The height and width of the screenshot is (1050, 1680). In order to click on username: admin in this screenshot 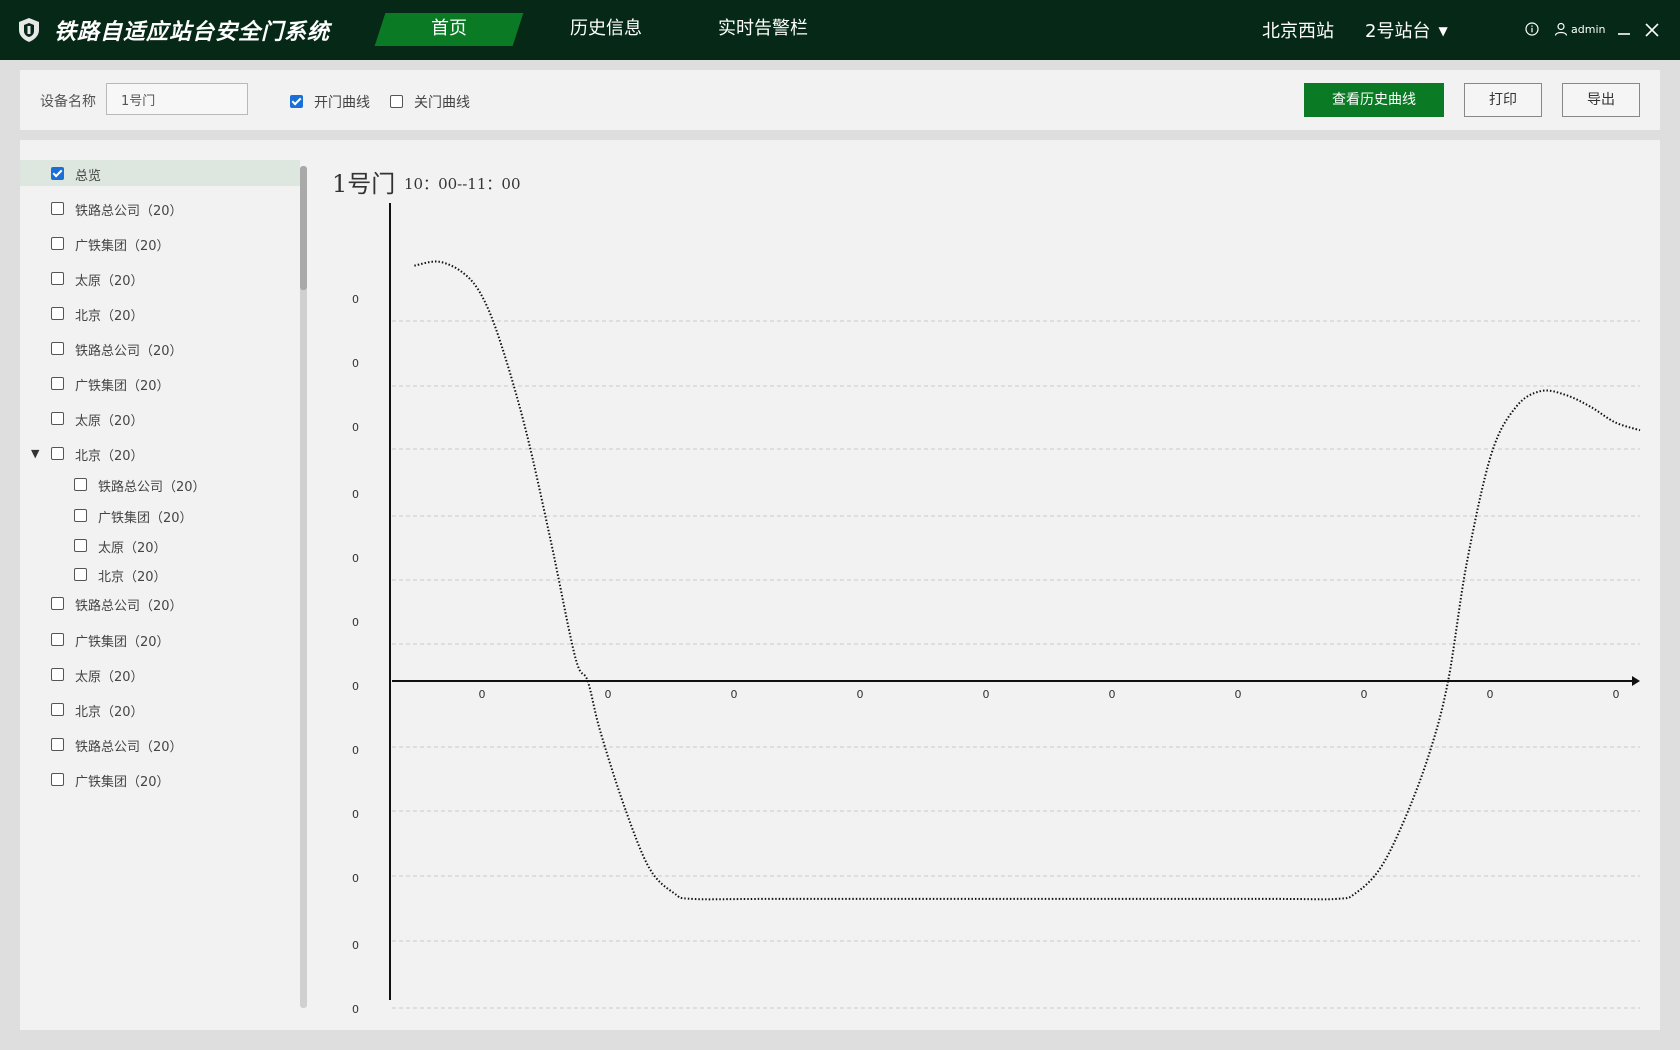, I will do `click(1588, 29)`.